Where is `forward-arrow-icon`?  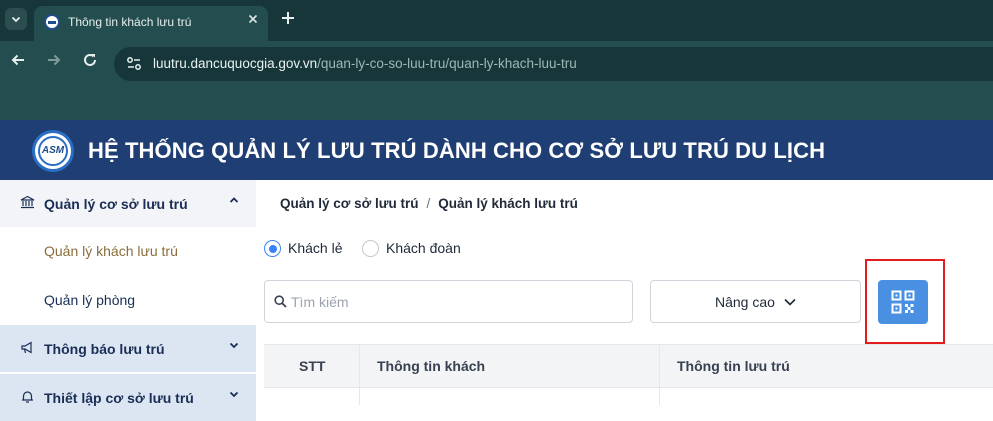 forward-arrow-icon is located at coordinates (54, 60).